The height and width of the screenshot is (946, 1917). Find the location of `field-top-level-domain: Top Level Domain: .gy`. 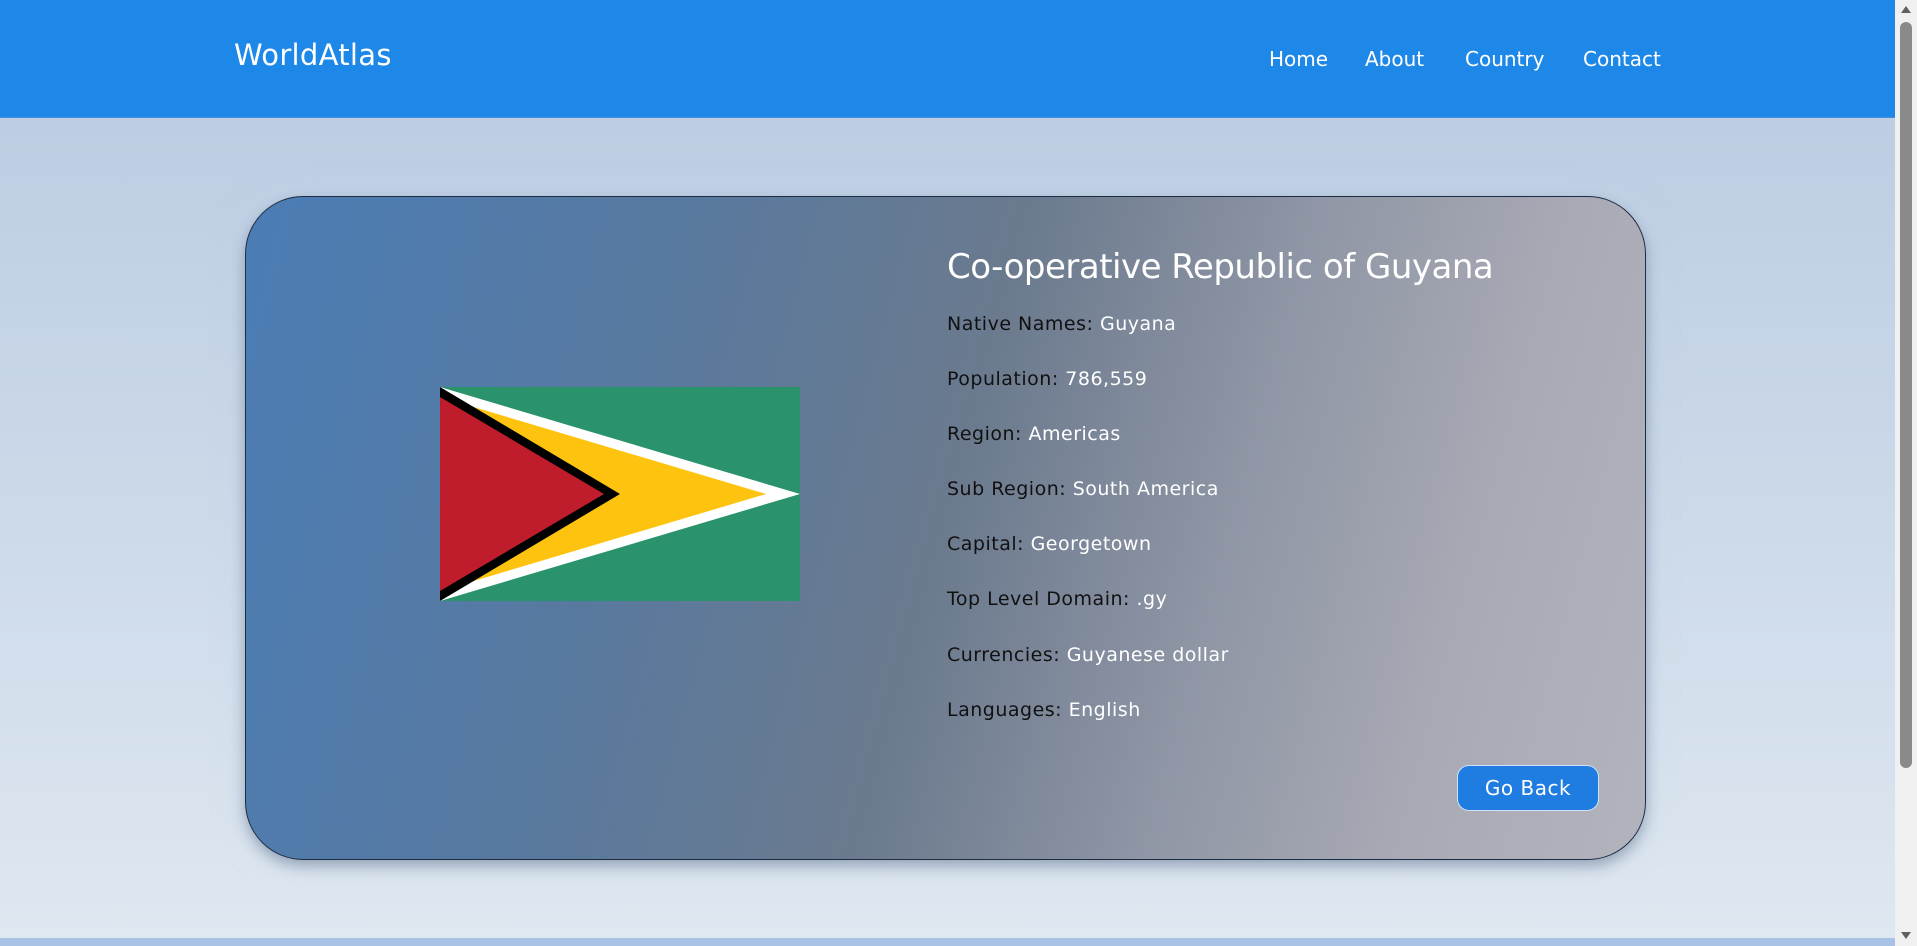

field-top-level-domain: Top Level Domain: .gy is located at coordinates (1057, 599).